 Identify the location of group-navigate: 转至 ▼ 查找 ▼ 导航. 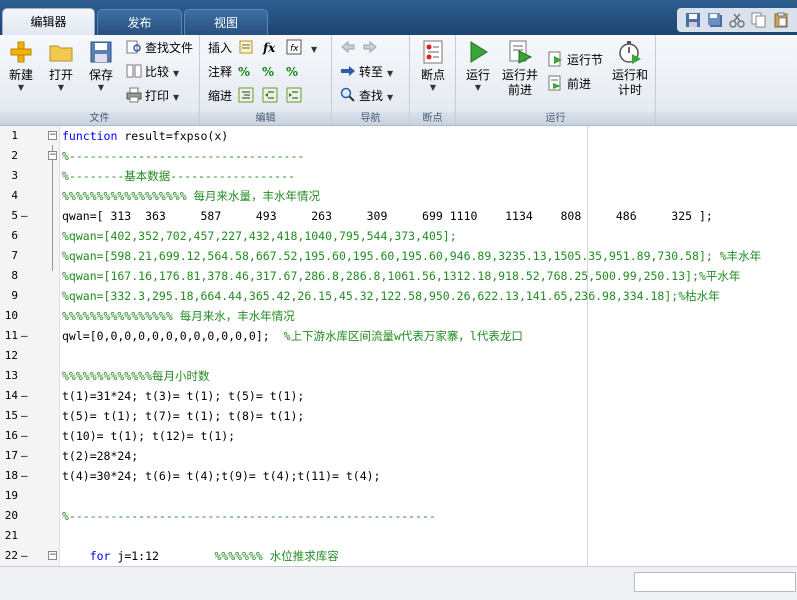
(371, 80).